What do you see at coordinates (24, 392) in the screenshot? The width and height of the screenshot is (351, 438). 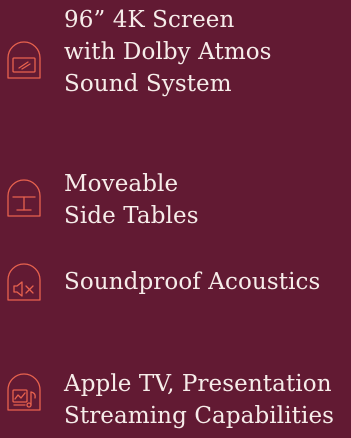 I see `streaming-icon` at bounding box center [24, 392].